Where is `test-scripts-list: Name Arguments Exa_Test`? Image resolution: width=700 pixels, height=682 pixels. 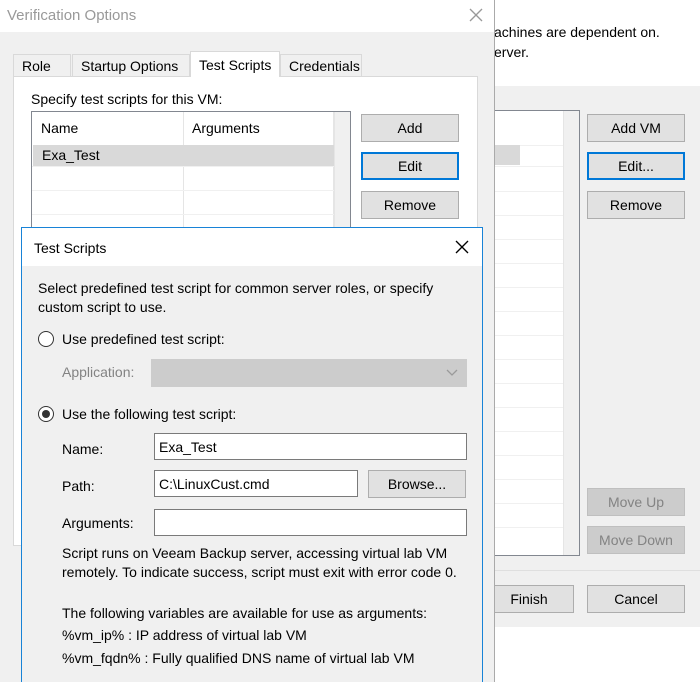
test-scripts-list: Name Arguments Exa_Test is located at coordinates (191, 171).